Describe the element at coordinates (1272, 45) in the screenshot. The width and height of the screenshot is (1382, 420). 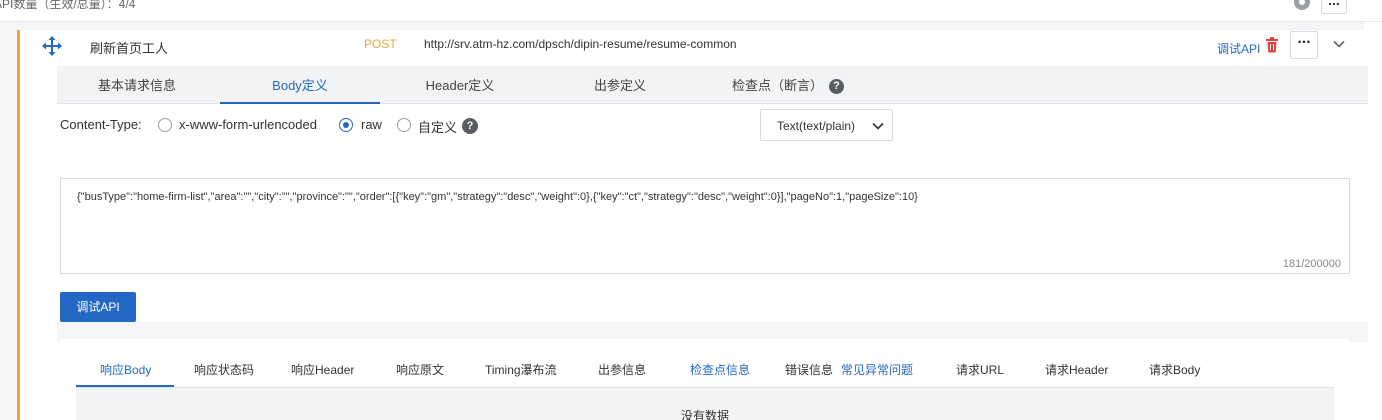
I see `trash-icon` at that location.